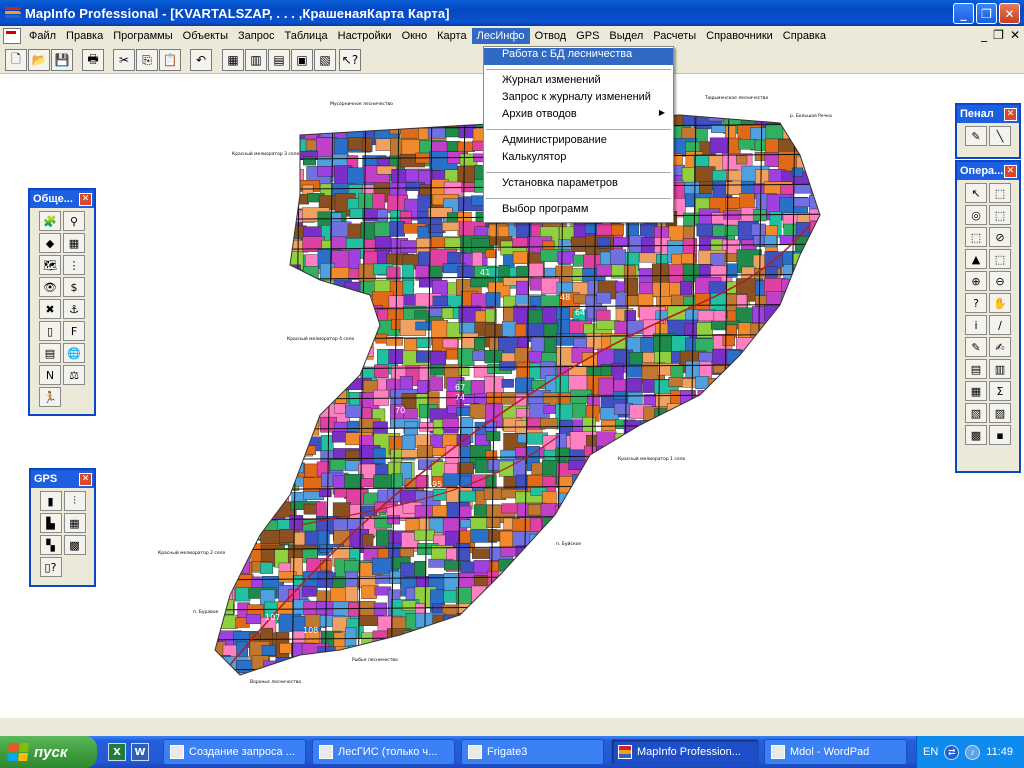 The width and height of the screenshot is (1024, 768). Describe the element at coordinates (1000, 303) in the screenshot. I see `operations-tool-11: ✋` at that location.